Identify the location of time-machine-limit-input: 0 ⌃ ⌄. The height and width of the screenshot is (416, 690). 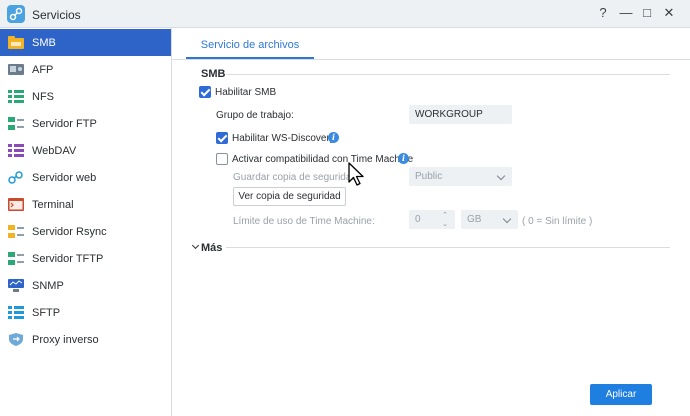
(432, 219).